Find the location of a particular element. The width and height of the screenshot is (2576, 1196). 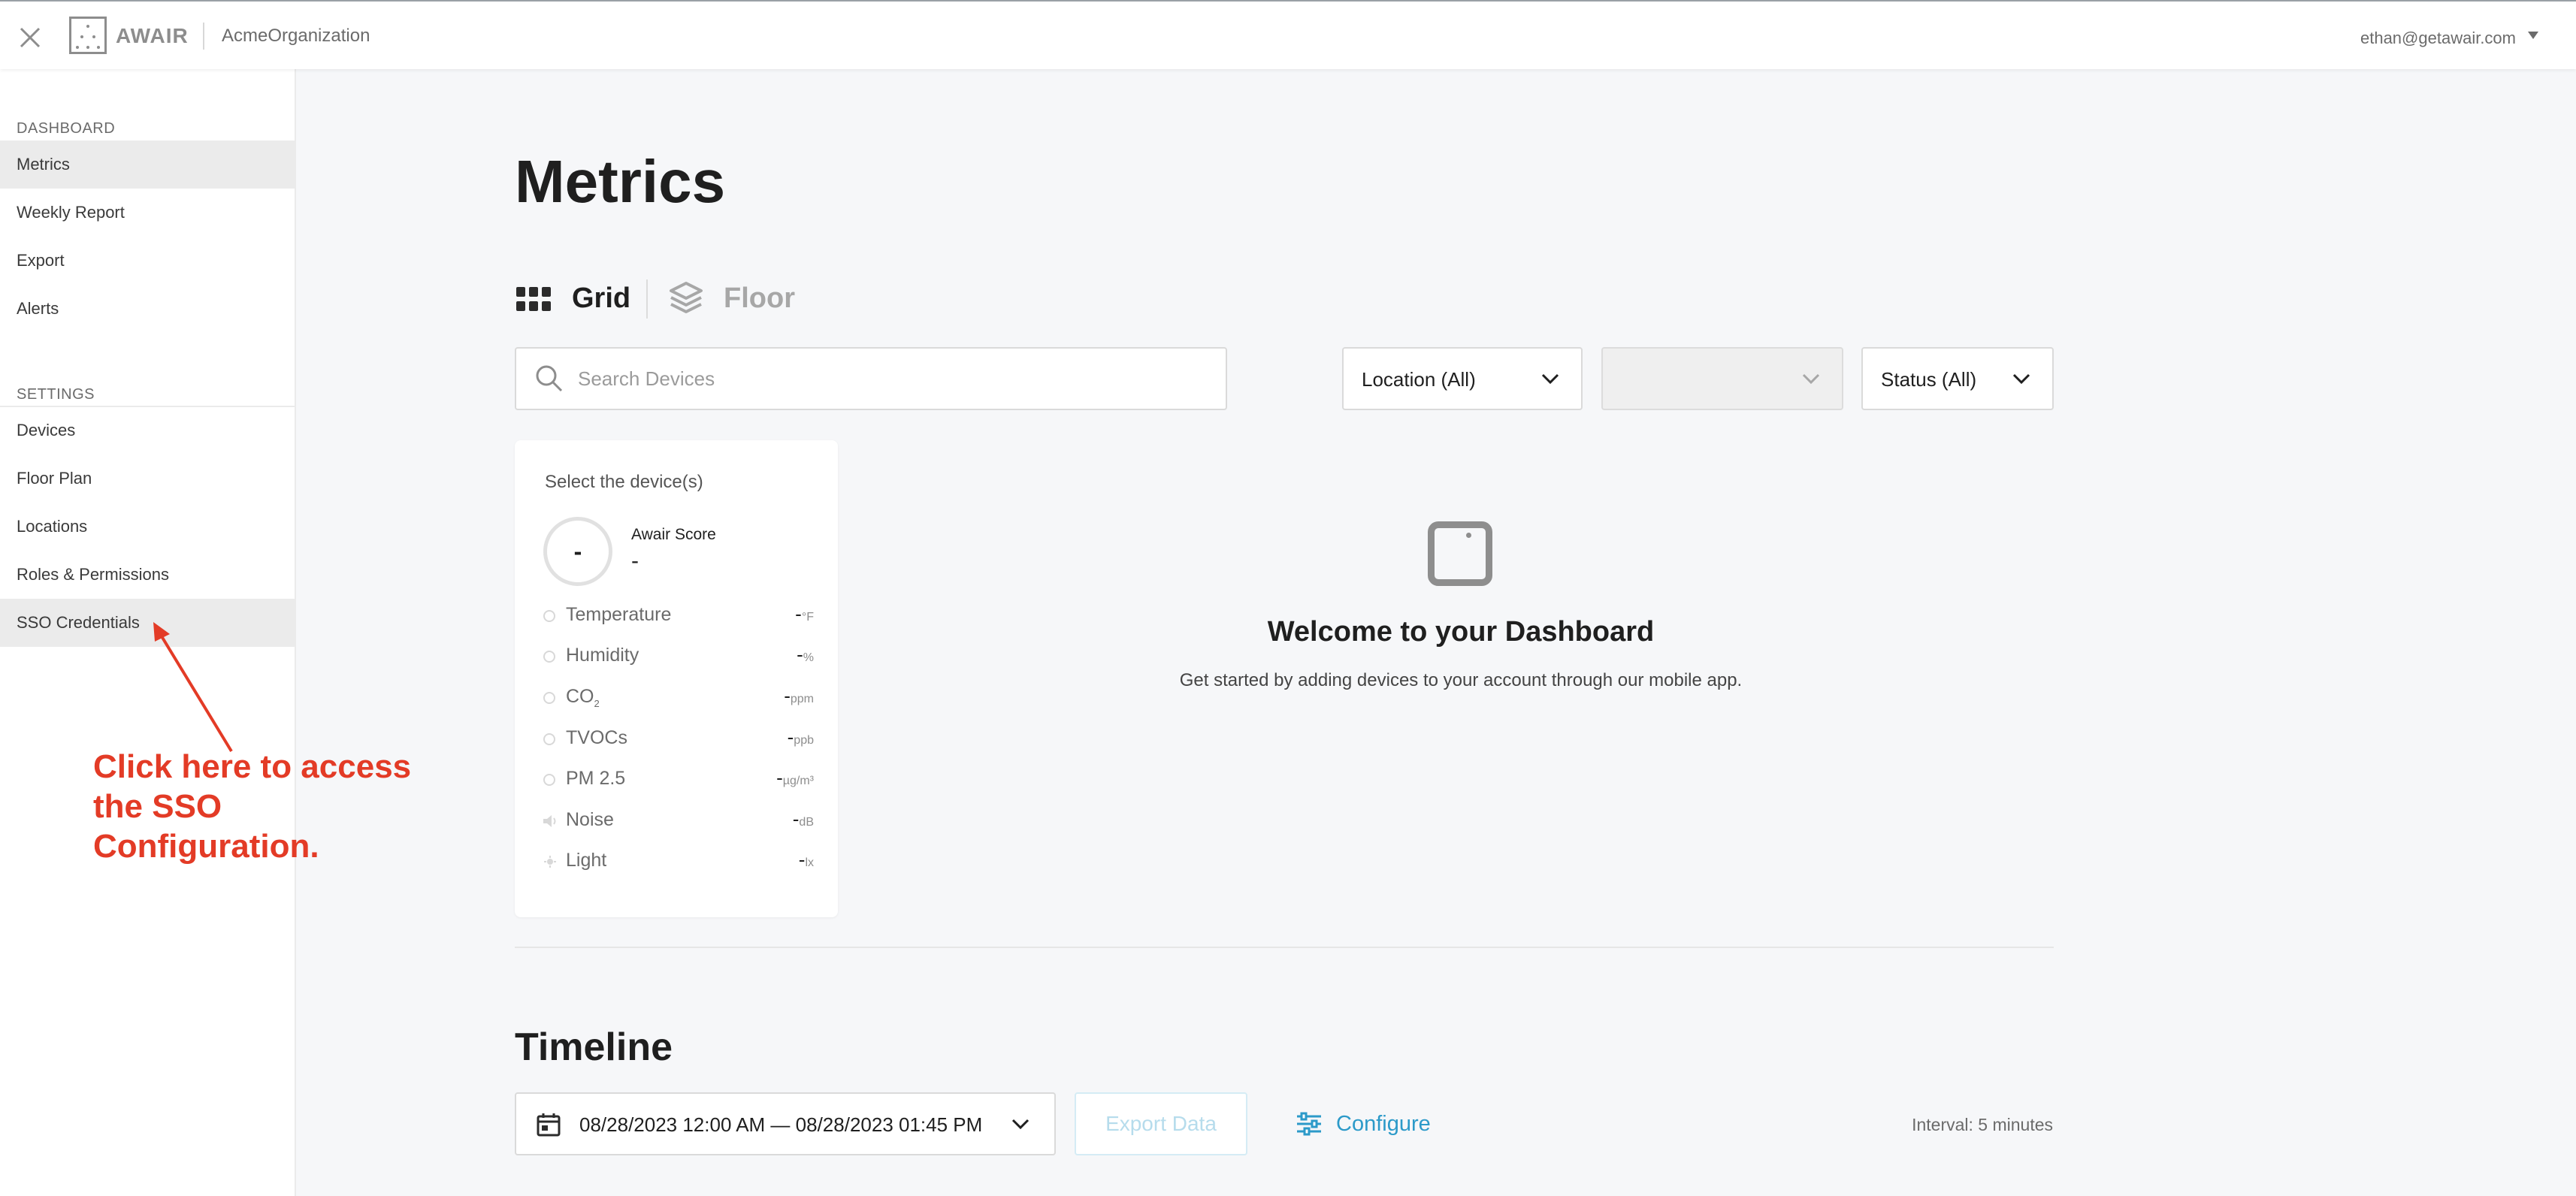

metric-name: Light is located at coordinates (587, 860).